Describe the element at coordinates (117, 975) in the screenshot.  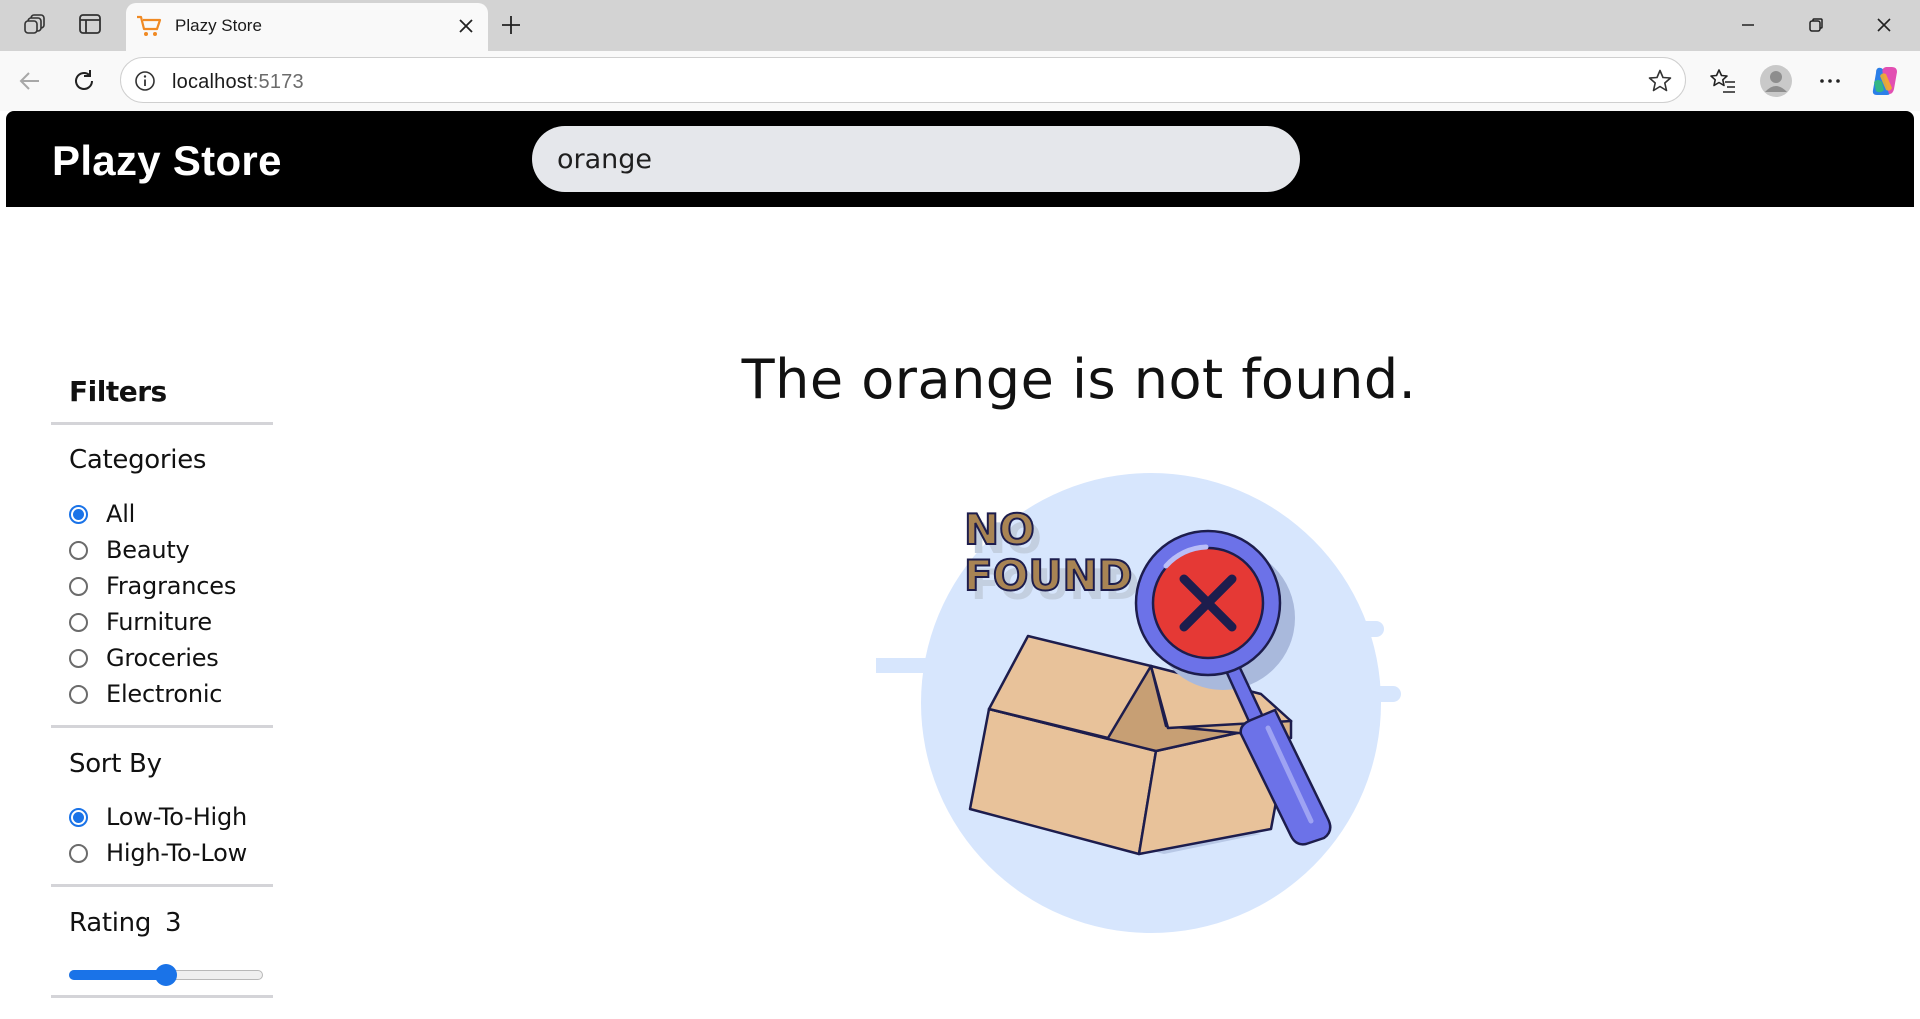
I see `slider-fill` at that location.